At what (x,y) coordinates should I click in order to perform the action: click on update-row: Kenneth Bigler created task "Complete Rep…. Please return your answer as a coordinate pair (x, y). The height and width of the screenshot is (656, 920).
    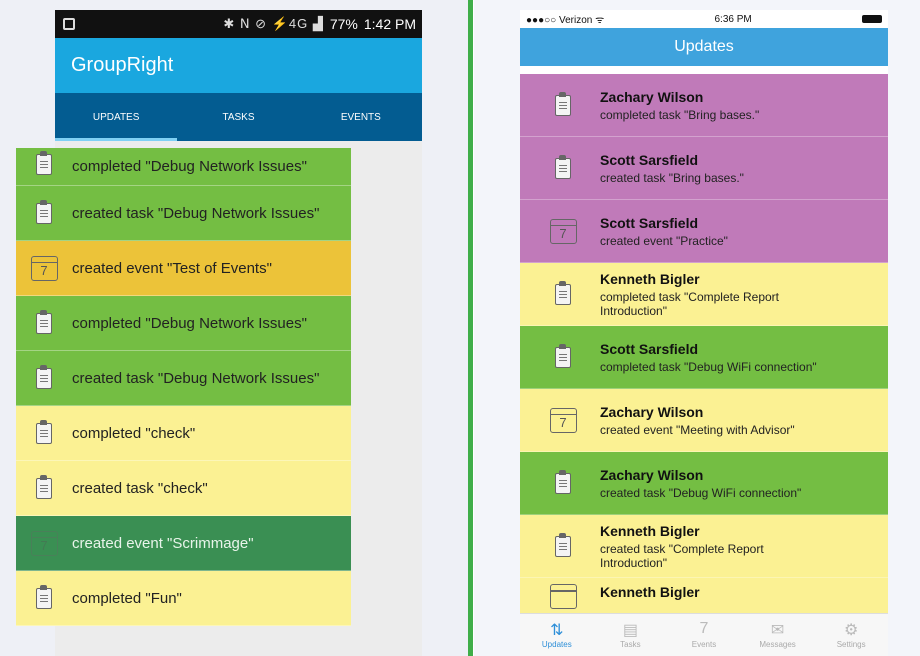
    Looking at the image, I should click on (704, 546).